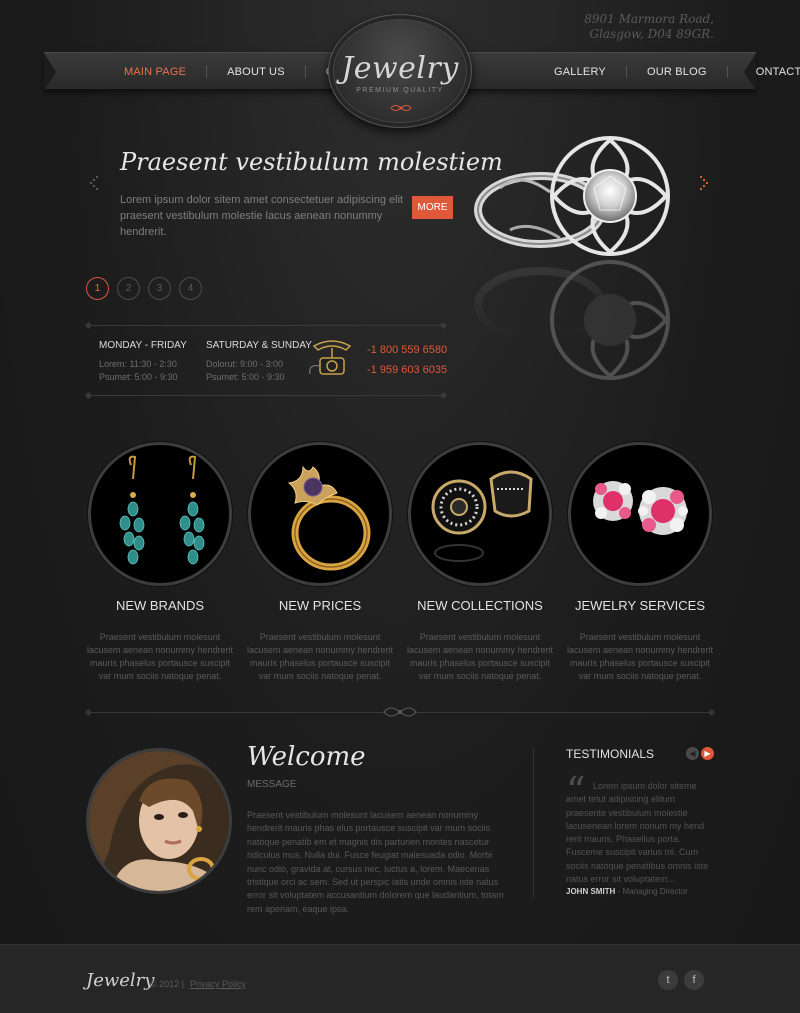 The image size is (800, 1013). I want to click on address-line-2: Glasgow, D04 89GR., so click(651, 34).